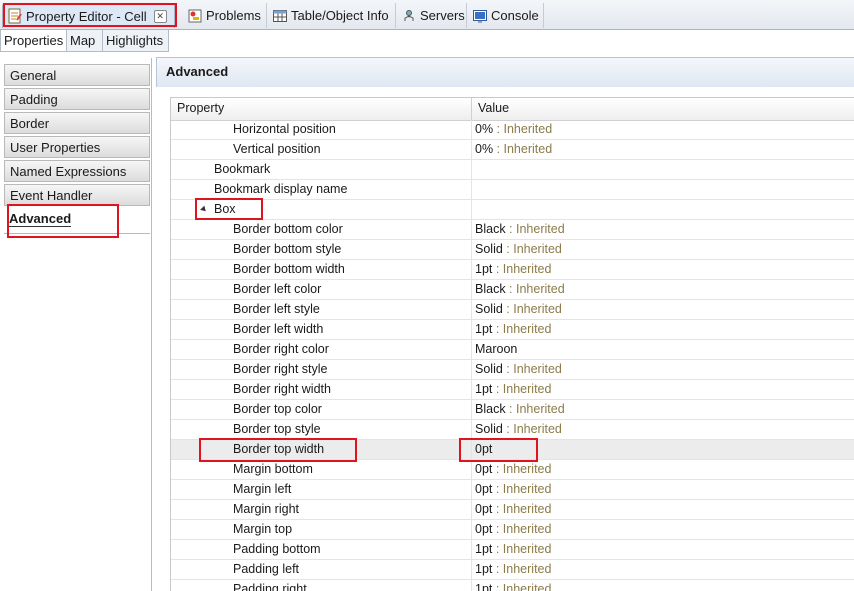 The width and height of the screenshot is (854, 591). I want to click on table-row: Border left style Solid : Inherited, so click(512, 310).